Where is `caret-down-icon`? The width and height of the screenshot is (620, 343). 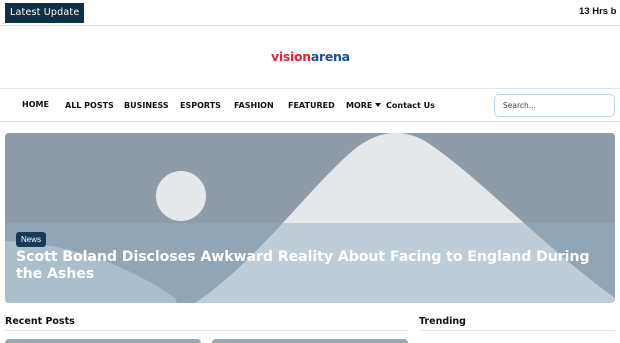
caret-down-icon is located at coordinates (378, 105).